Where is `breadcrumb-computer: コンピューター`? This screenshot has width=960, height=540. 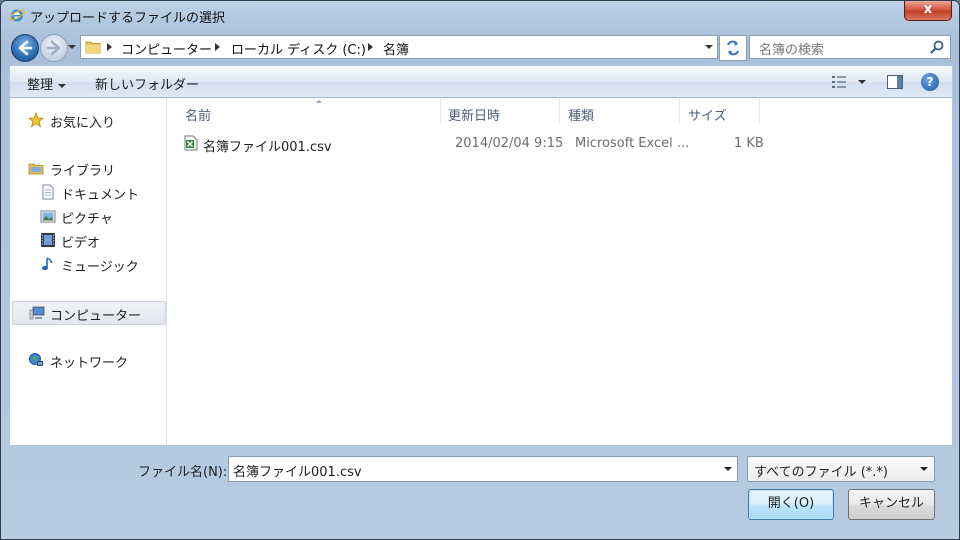
breadcrumb-computer: コンピューター is located at coordinates (166, 48).